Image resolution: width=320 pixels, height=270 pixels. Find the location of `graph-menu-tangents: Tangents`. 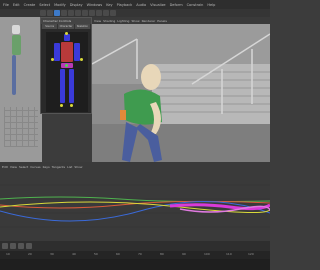

graph-menu-tangents: Tangents is located at coordinates (58, 167).